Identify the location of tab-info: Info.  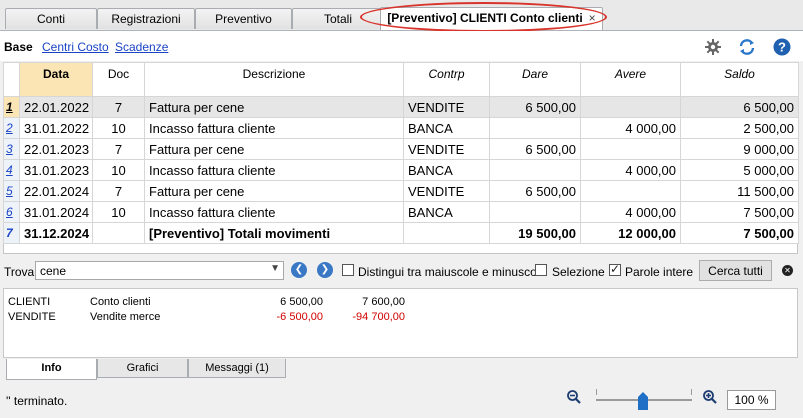
(51, 369).